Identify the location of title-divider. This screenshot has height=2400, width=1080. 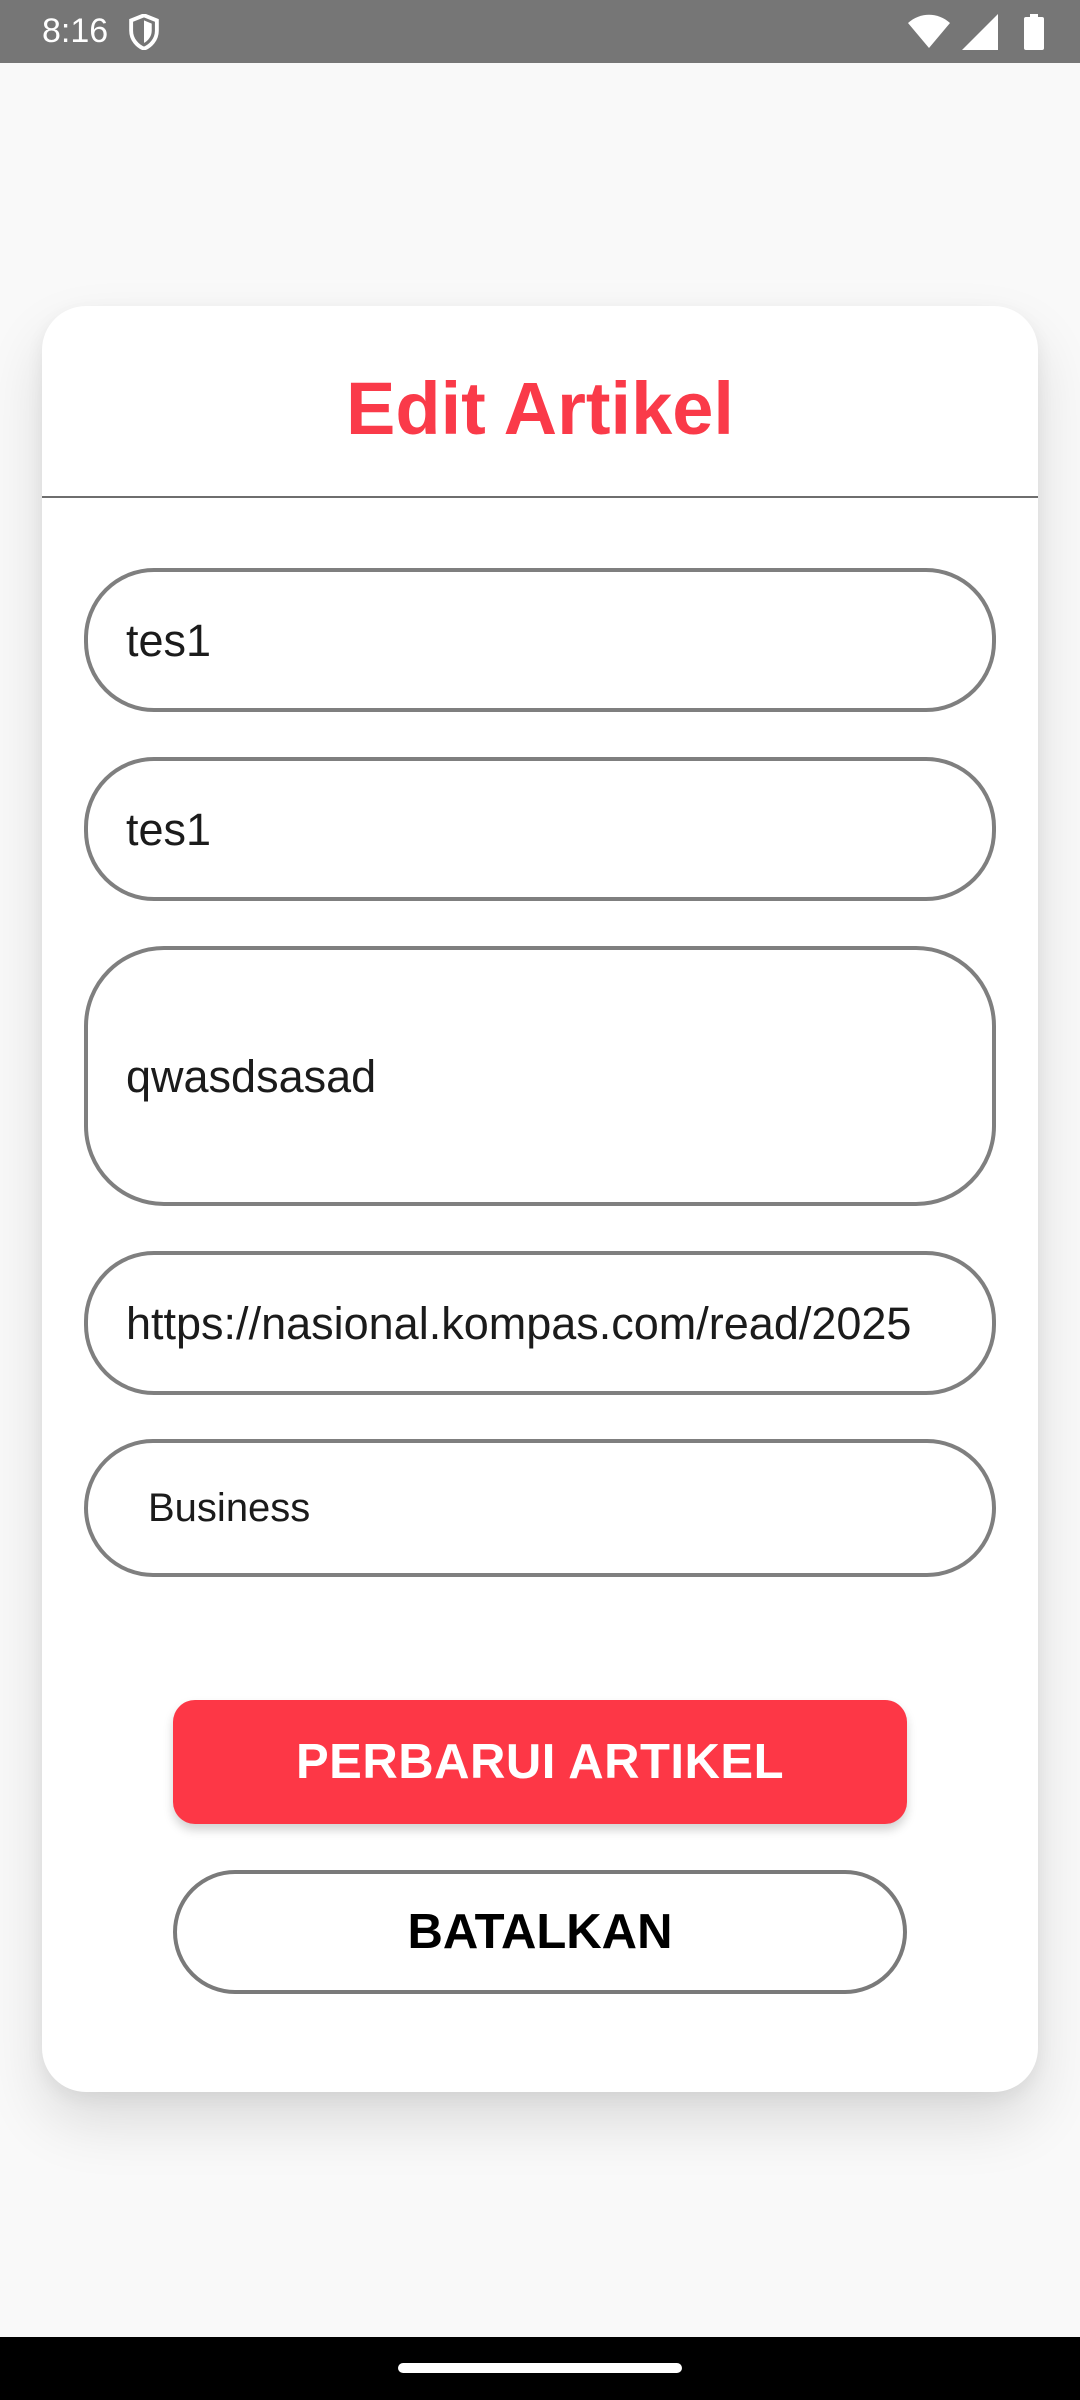
(540, 497).